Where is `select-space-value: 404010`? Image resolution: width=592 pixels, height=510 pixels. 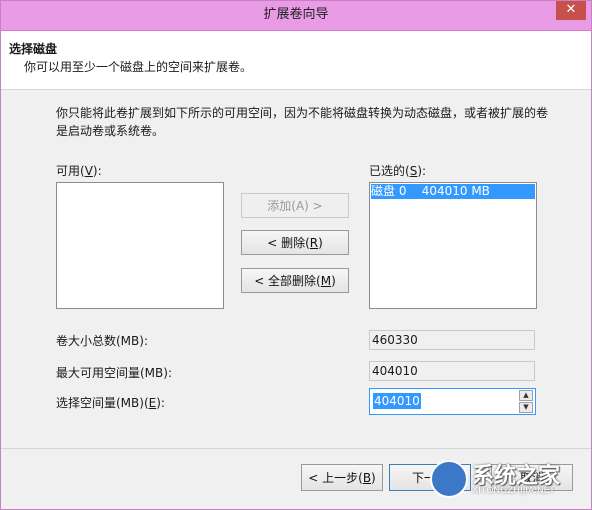
select-space-value: 404010 is located at coordinates (397, 401).